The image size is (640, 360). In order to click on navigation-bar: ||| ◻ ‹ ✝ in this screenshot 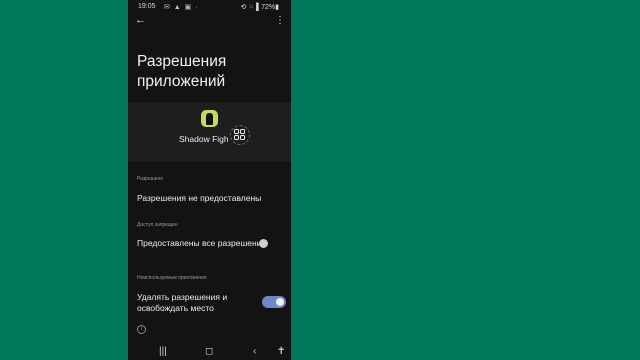, I will do `click(209, 352)`.